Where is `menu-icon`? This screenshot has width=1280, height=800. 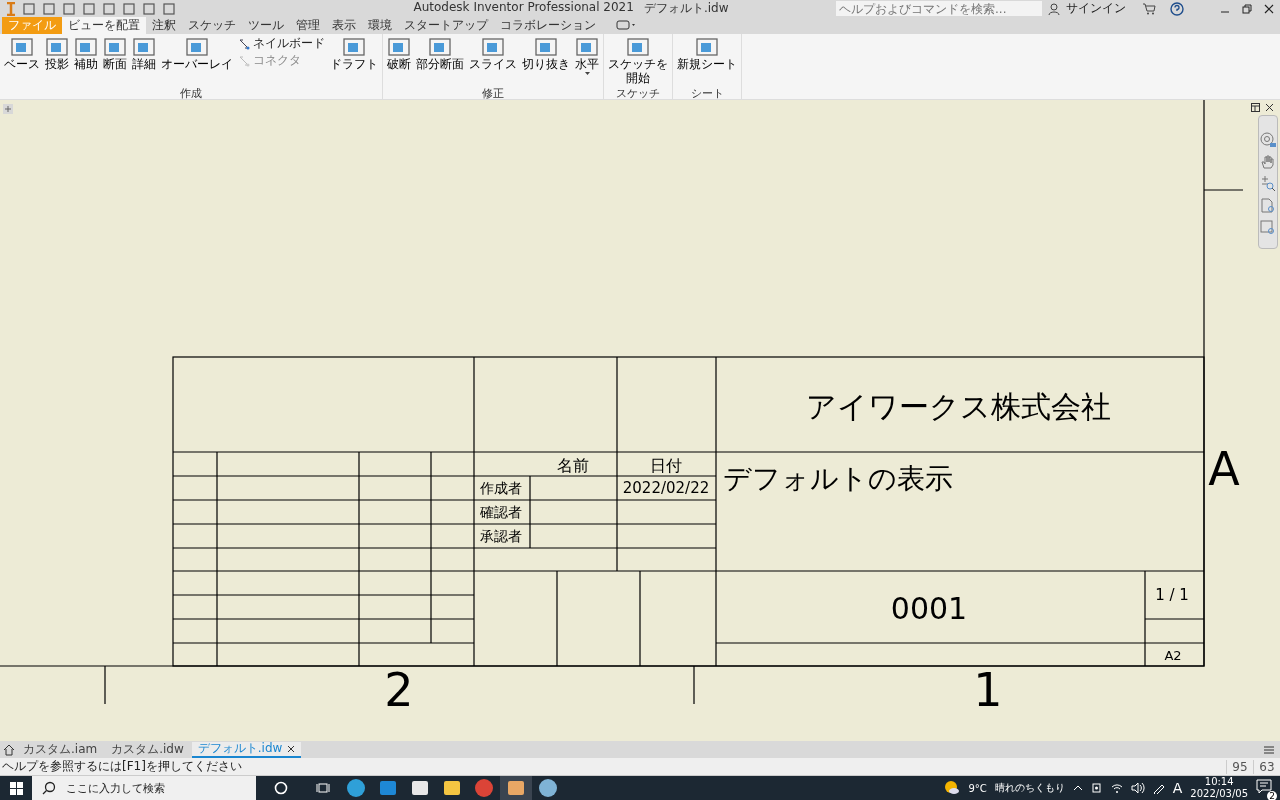 menu-icon is located at coordinates (1269, 749).